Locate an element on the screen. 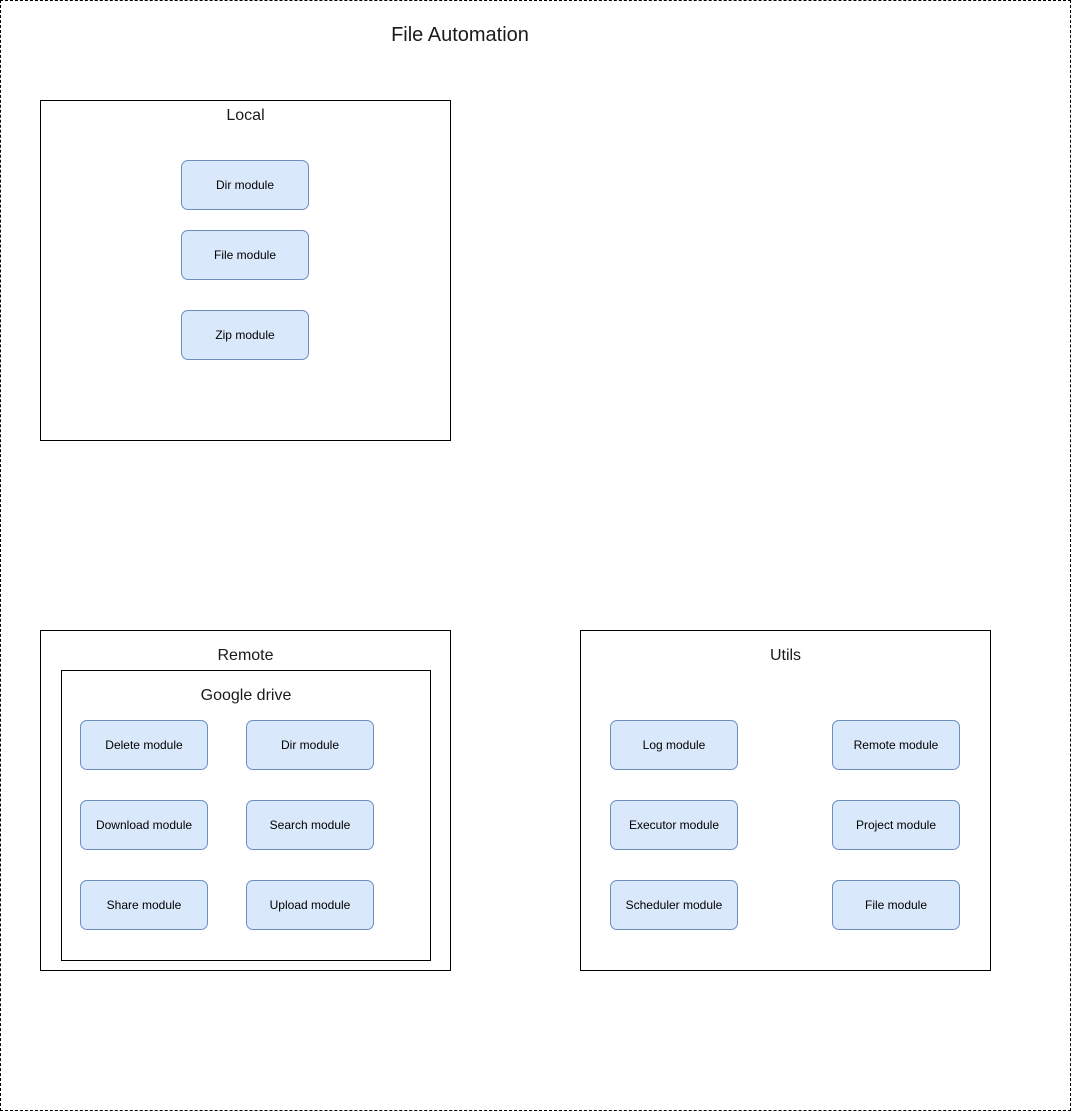 The height and width of the screenshot is (1111, 1071). google-drive-label: Google drive is located at coordinates (246, 695).